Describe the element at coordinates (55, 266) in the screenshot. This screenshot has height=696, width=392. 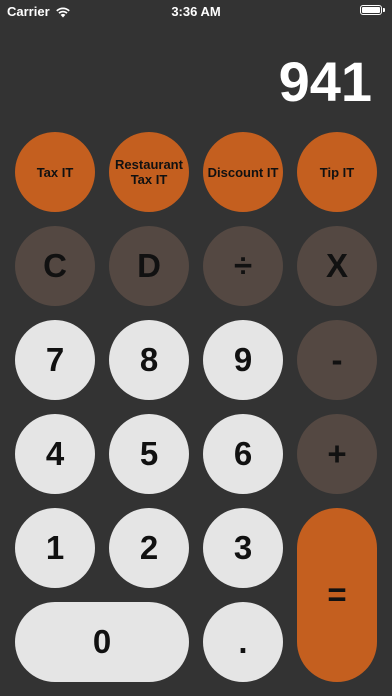
I see `clear-button: C` at that location.